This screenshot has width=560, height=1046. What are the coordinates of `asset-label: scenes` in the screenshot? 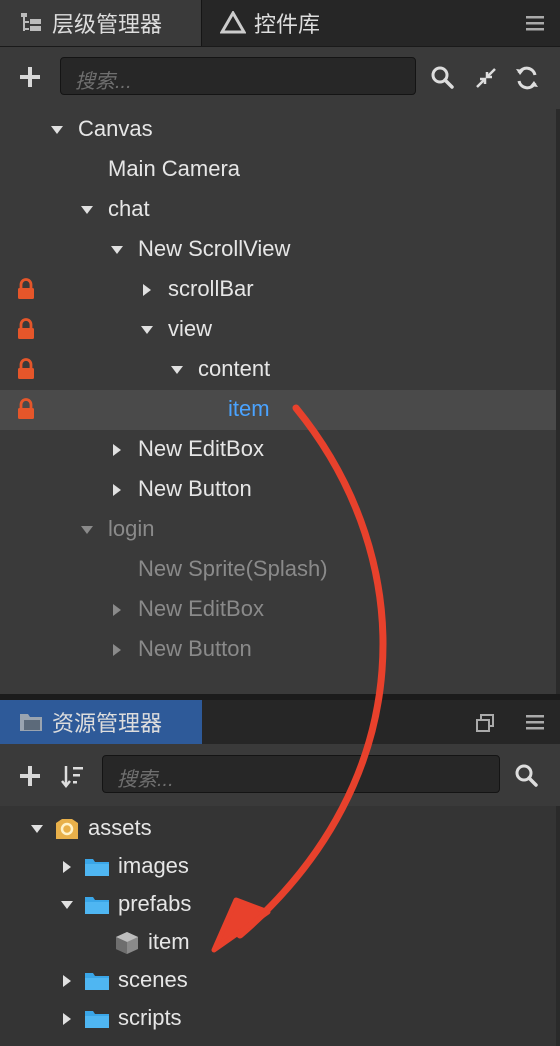 It's located at (153, 979).